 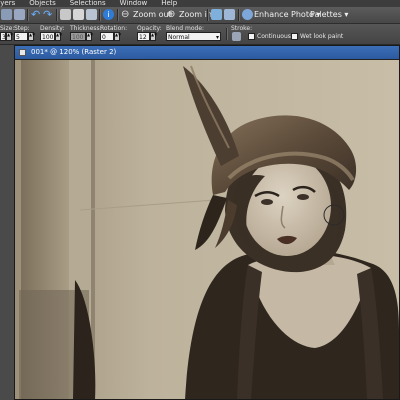 What do you see at coordinates (236, 36) in the screenshot?
I see `stroke-icon` at bounding box center [236, 36].